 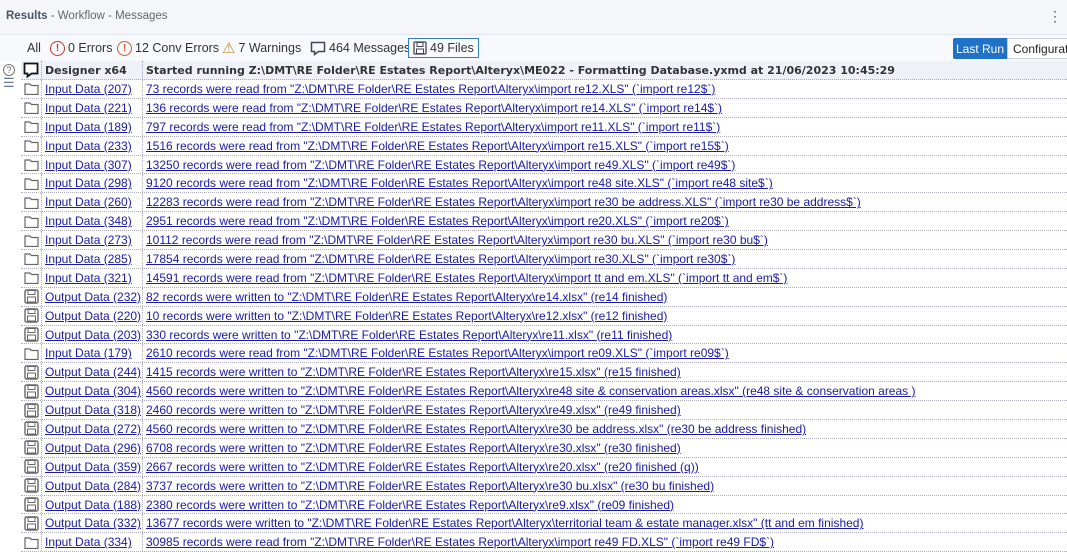 What do you see at coordinates (93, 523) in the screenshot?
I see `tool-link: Output Data (332)` at bounding box center [93, 523].